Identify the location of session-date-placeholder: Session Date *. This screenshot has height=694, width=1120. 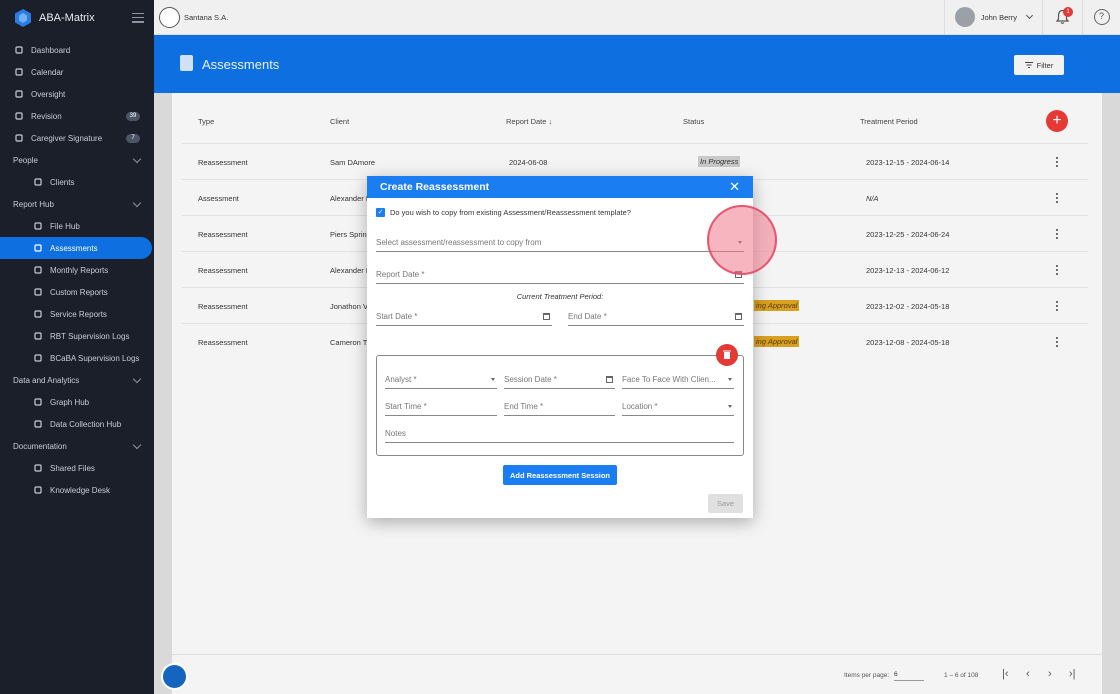
(530, 379).